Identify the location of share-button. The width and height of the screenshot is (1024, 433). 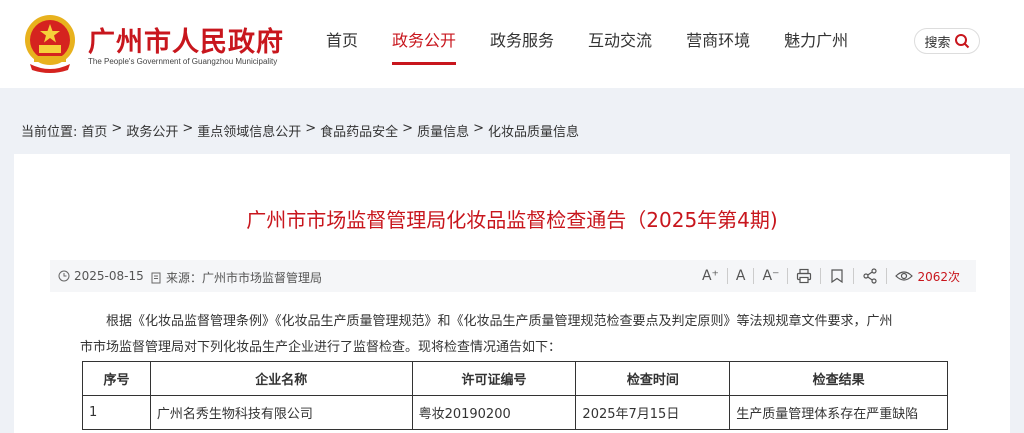
(870, 276).